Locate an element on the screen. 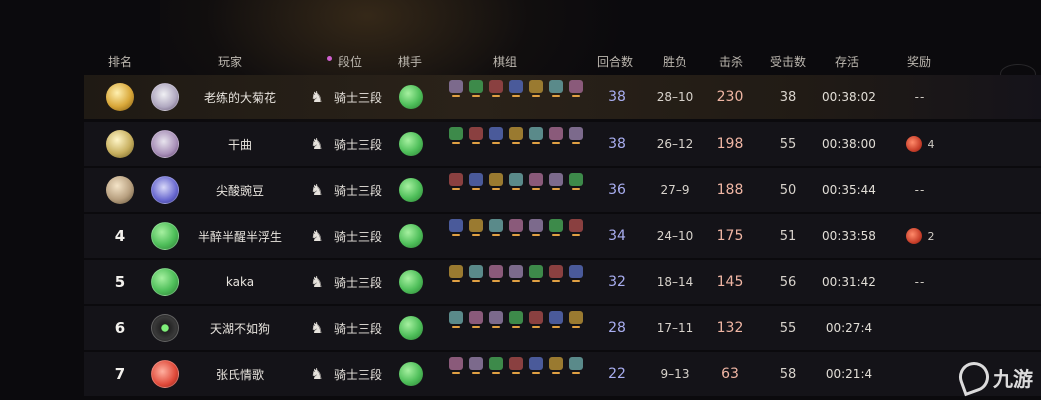  watermark: 九游 is located at coordinates (993, 377).